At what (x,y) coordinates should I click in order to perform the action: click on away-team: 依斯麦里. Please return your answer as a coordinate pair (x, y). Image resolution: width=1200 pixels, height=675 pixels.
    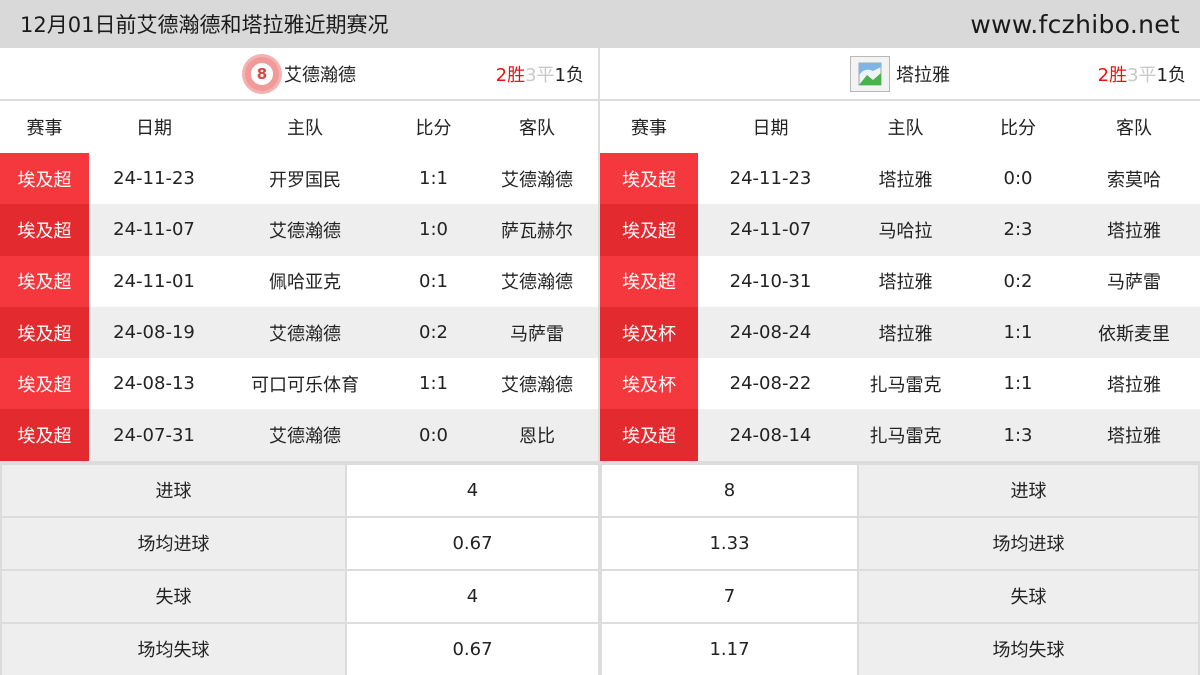
    Looking at the image, I should click on (1134, 332).